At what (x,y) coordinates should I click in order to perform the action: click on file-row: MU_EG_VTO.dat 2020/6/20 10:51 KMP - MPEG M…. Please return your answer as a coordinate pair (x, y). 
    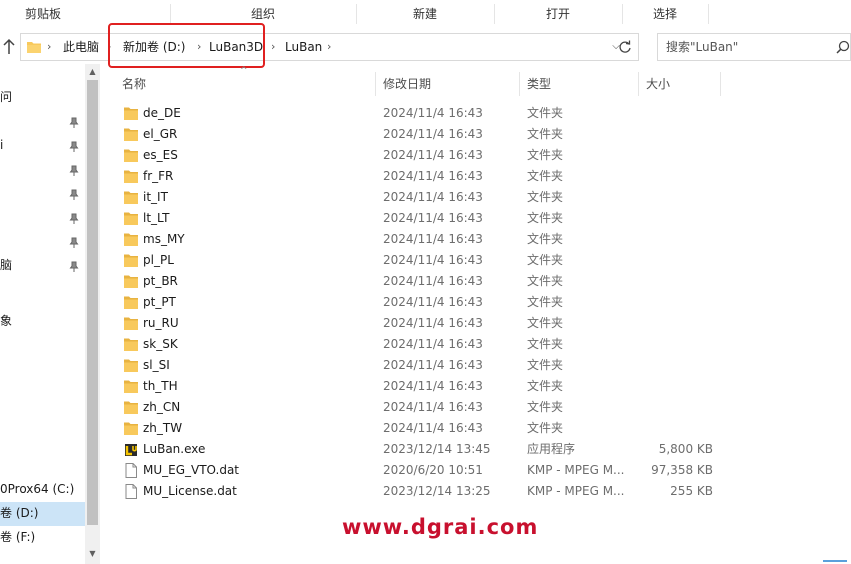
    Looking at the image, I should click on (475, 470).